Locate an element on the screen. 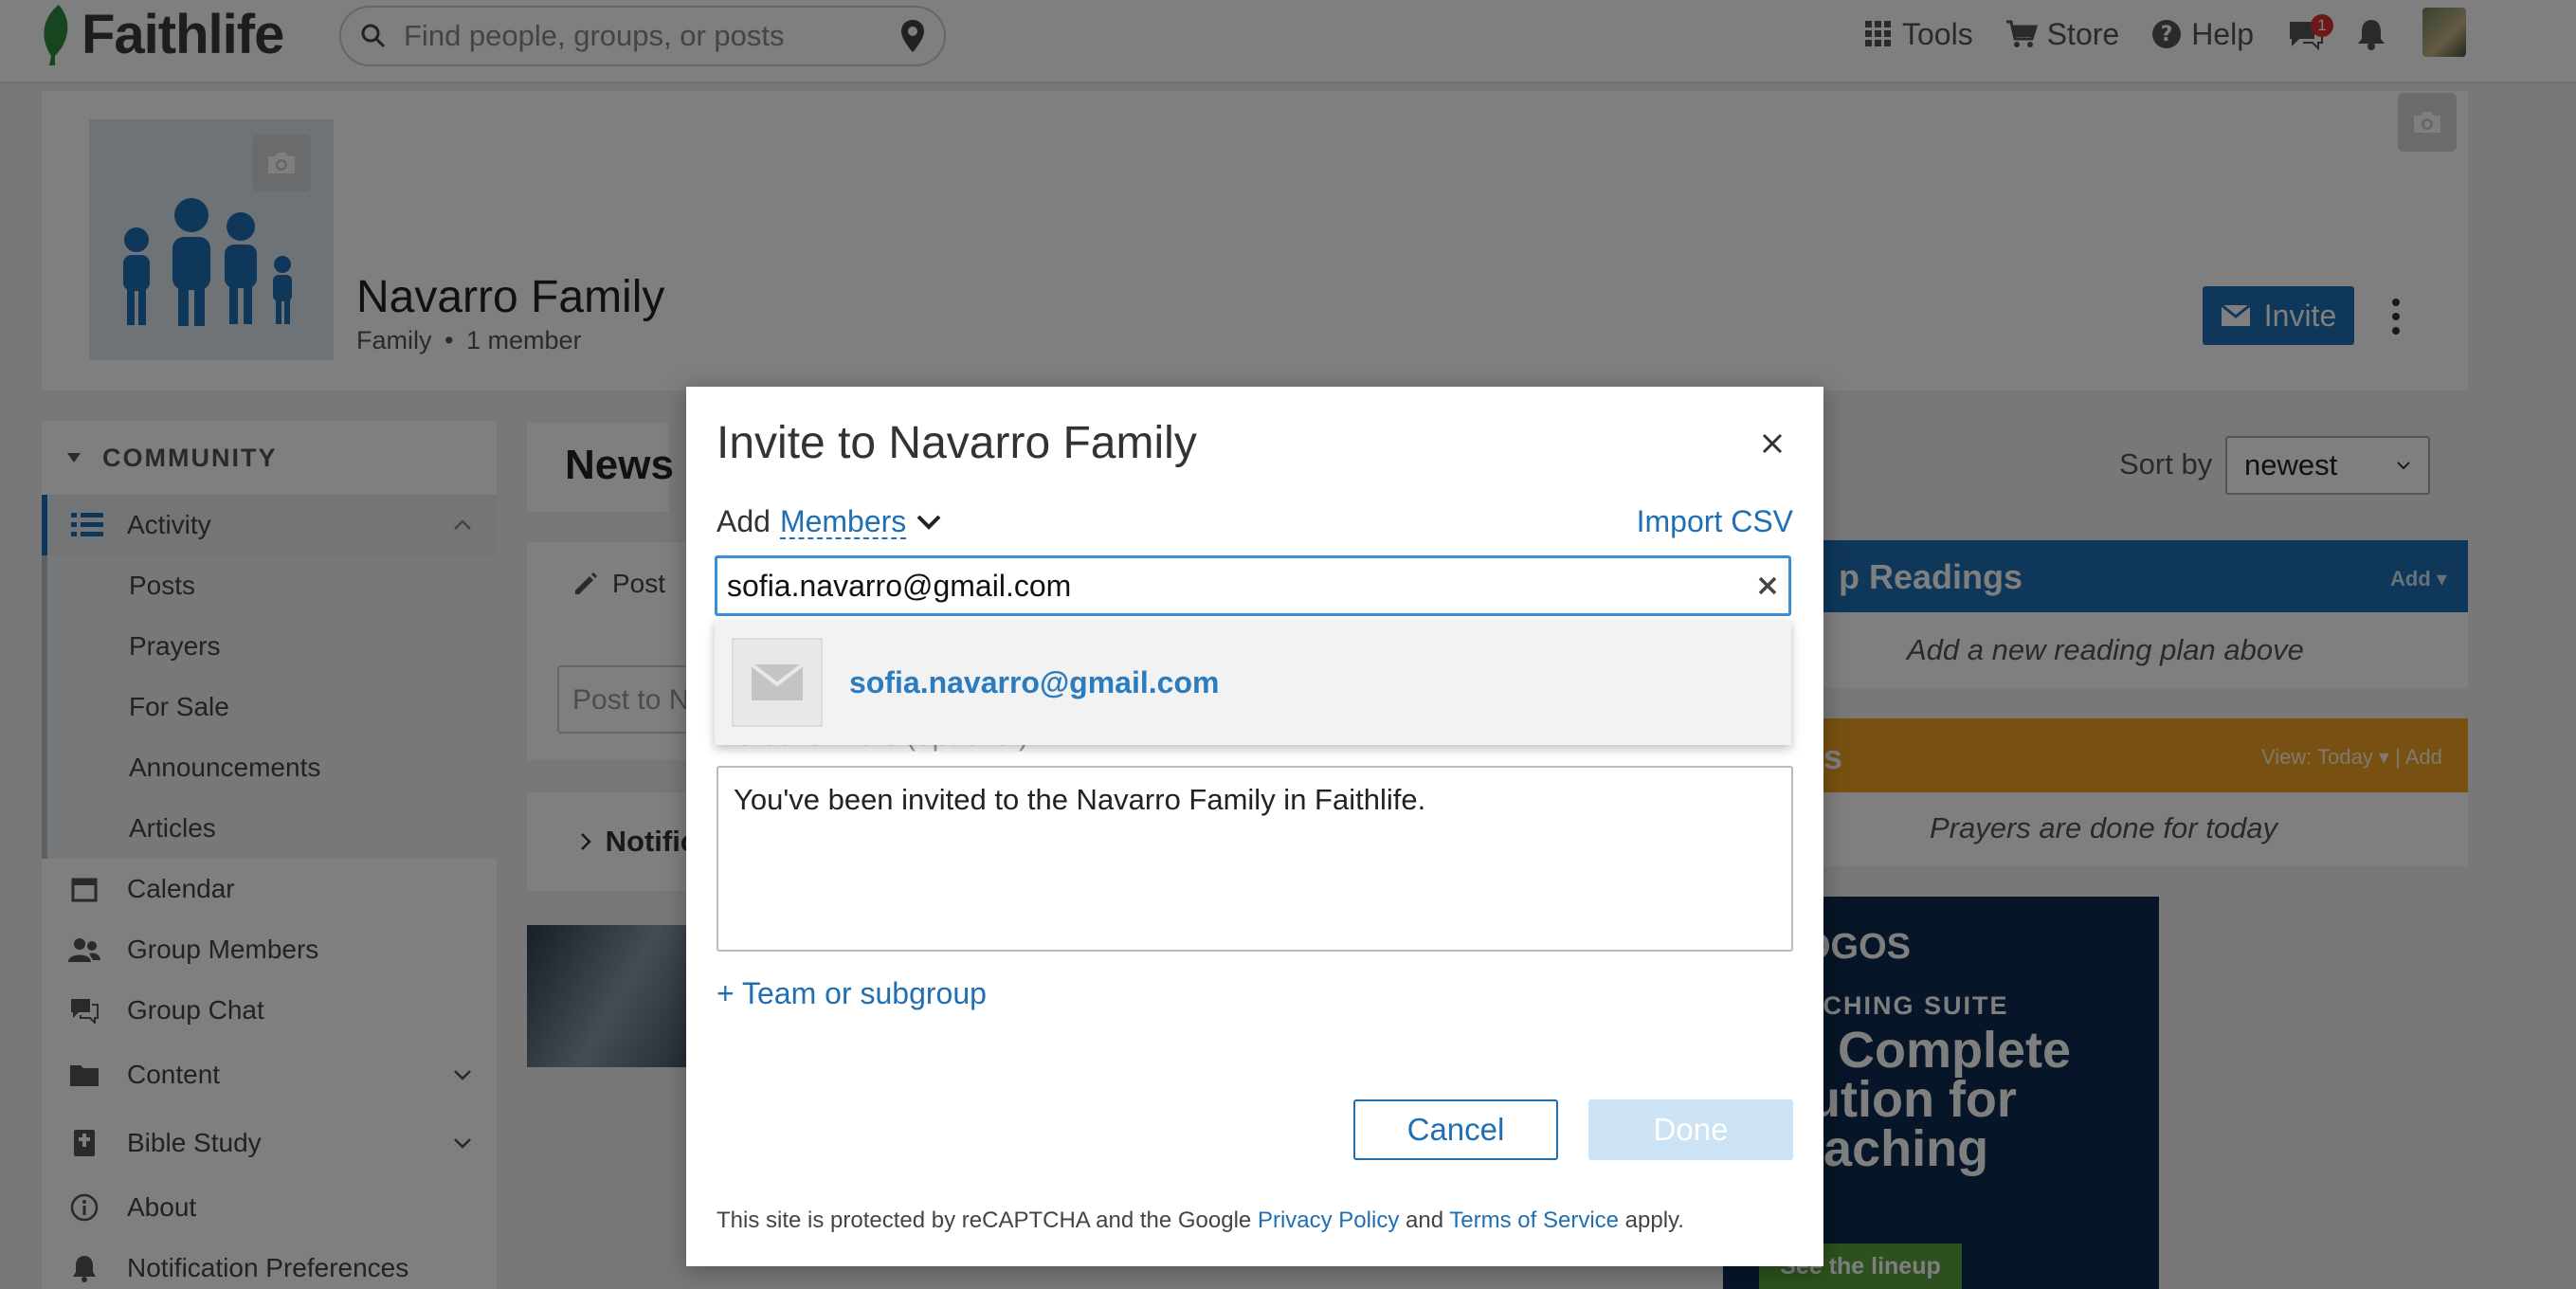  suggestion-email: sofia.navarro@gmail.com is located at coordinates (1034, 682).